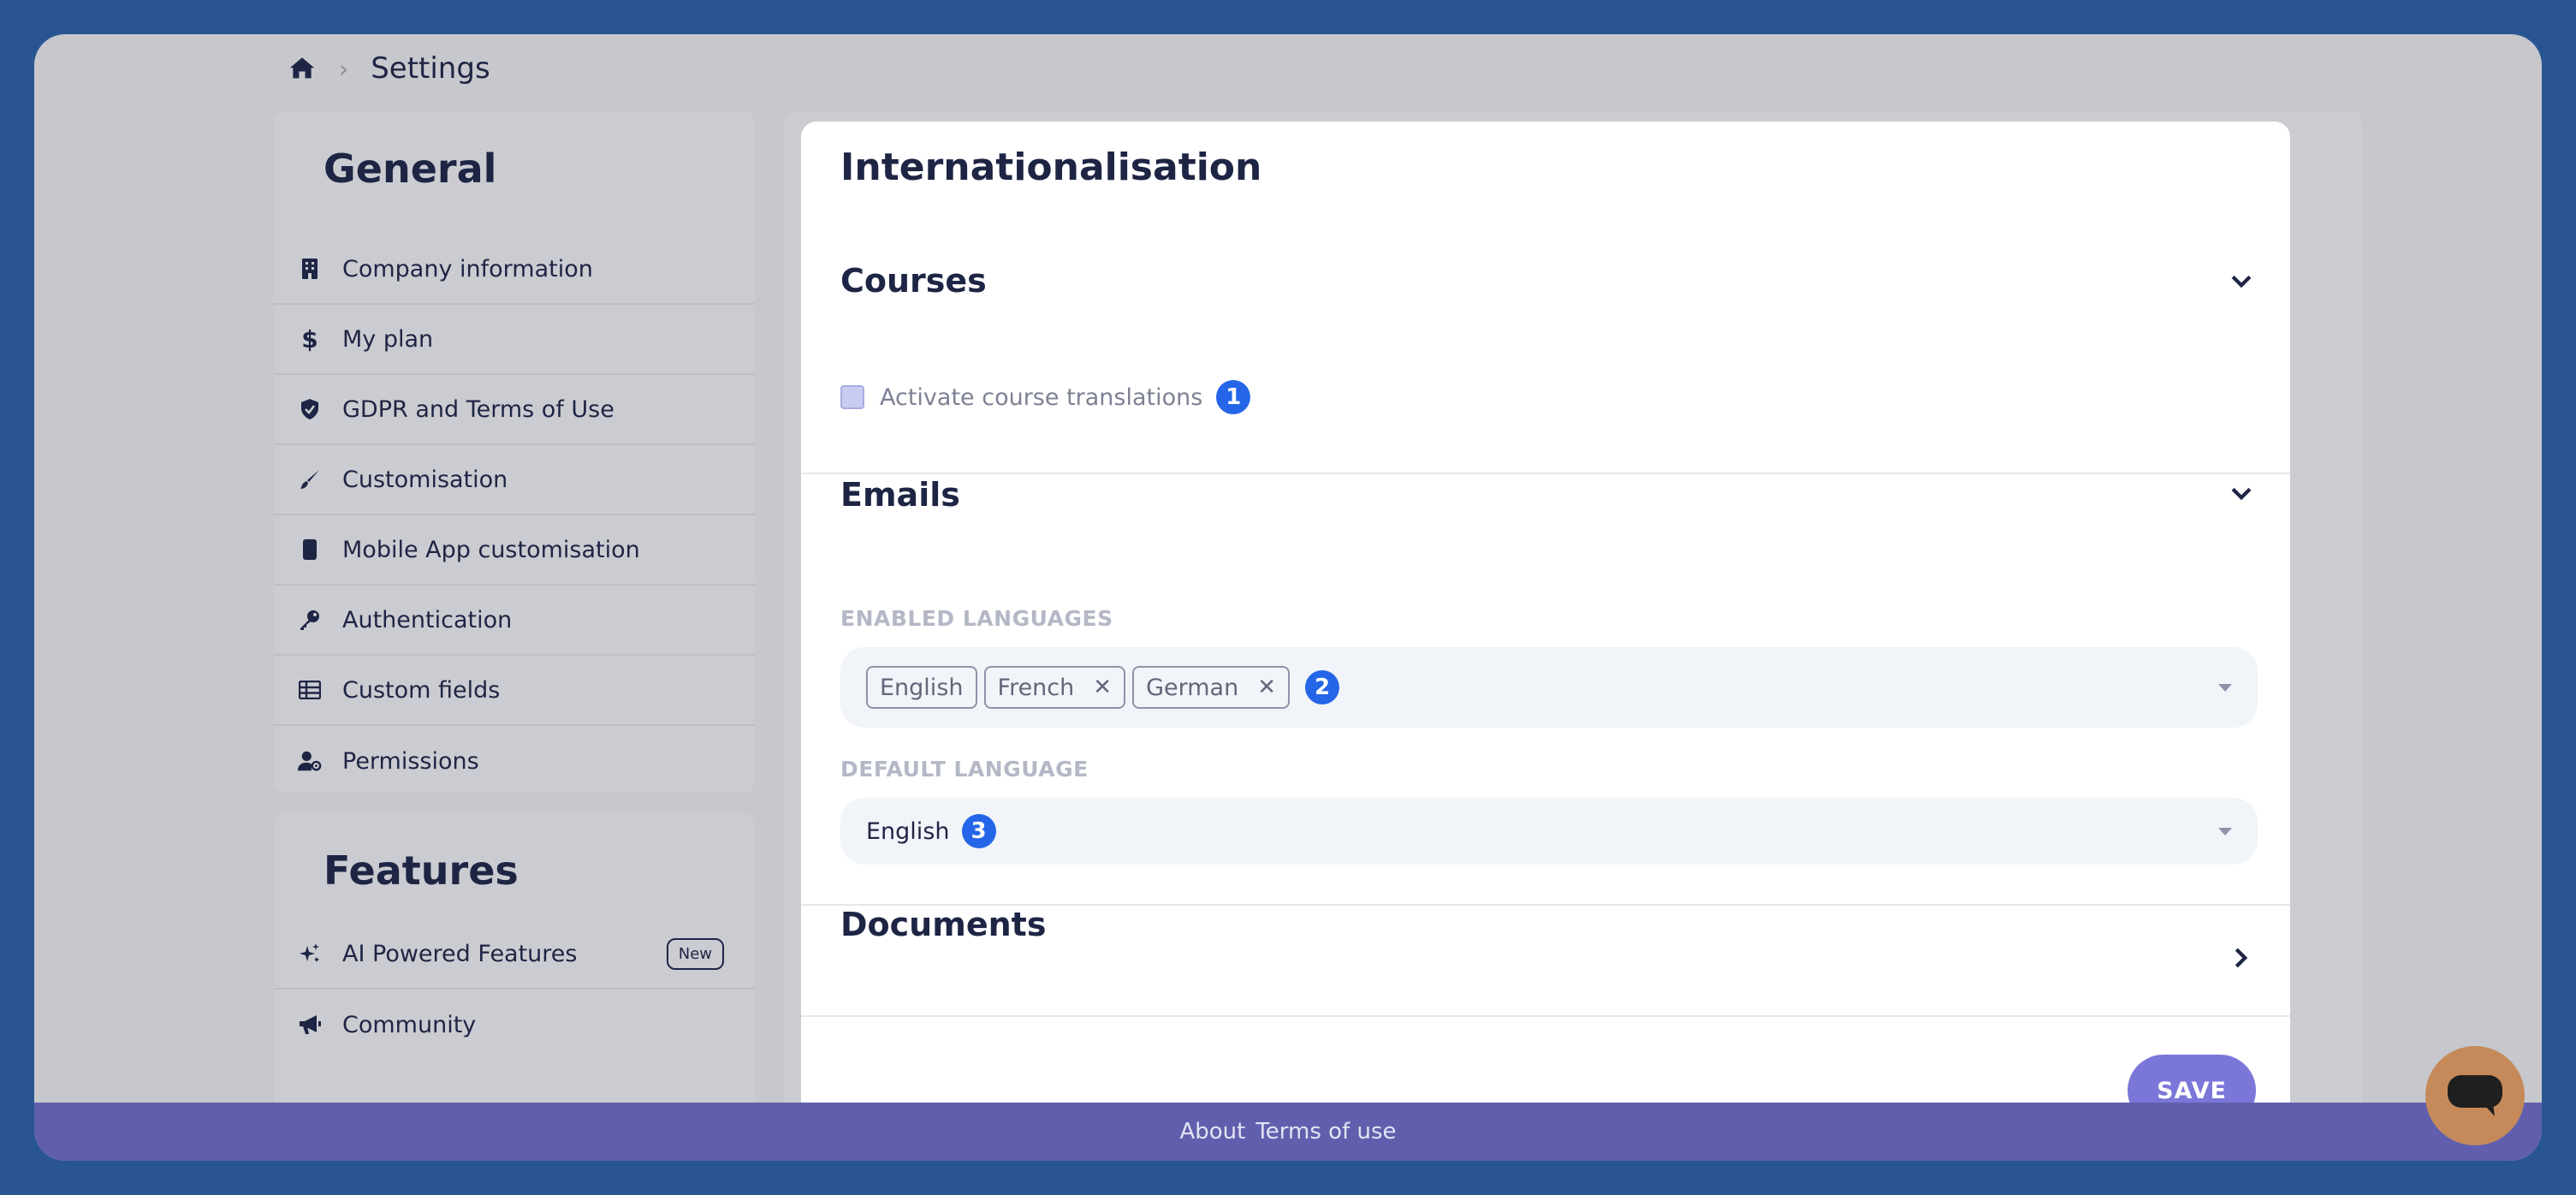  I want to click on sidebar-item-gdpr: GDPR and Terms of Use, so click(514, 410).